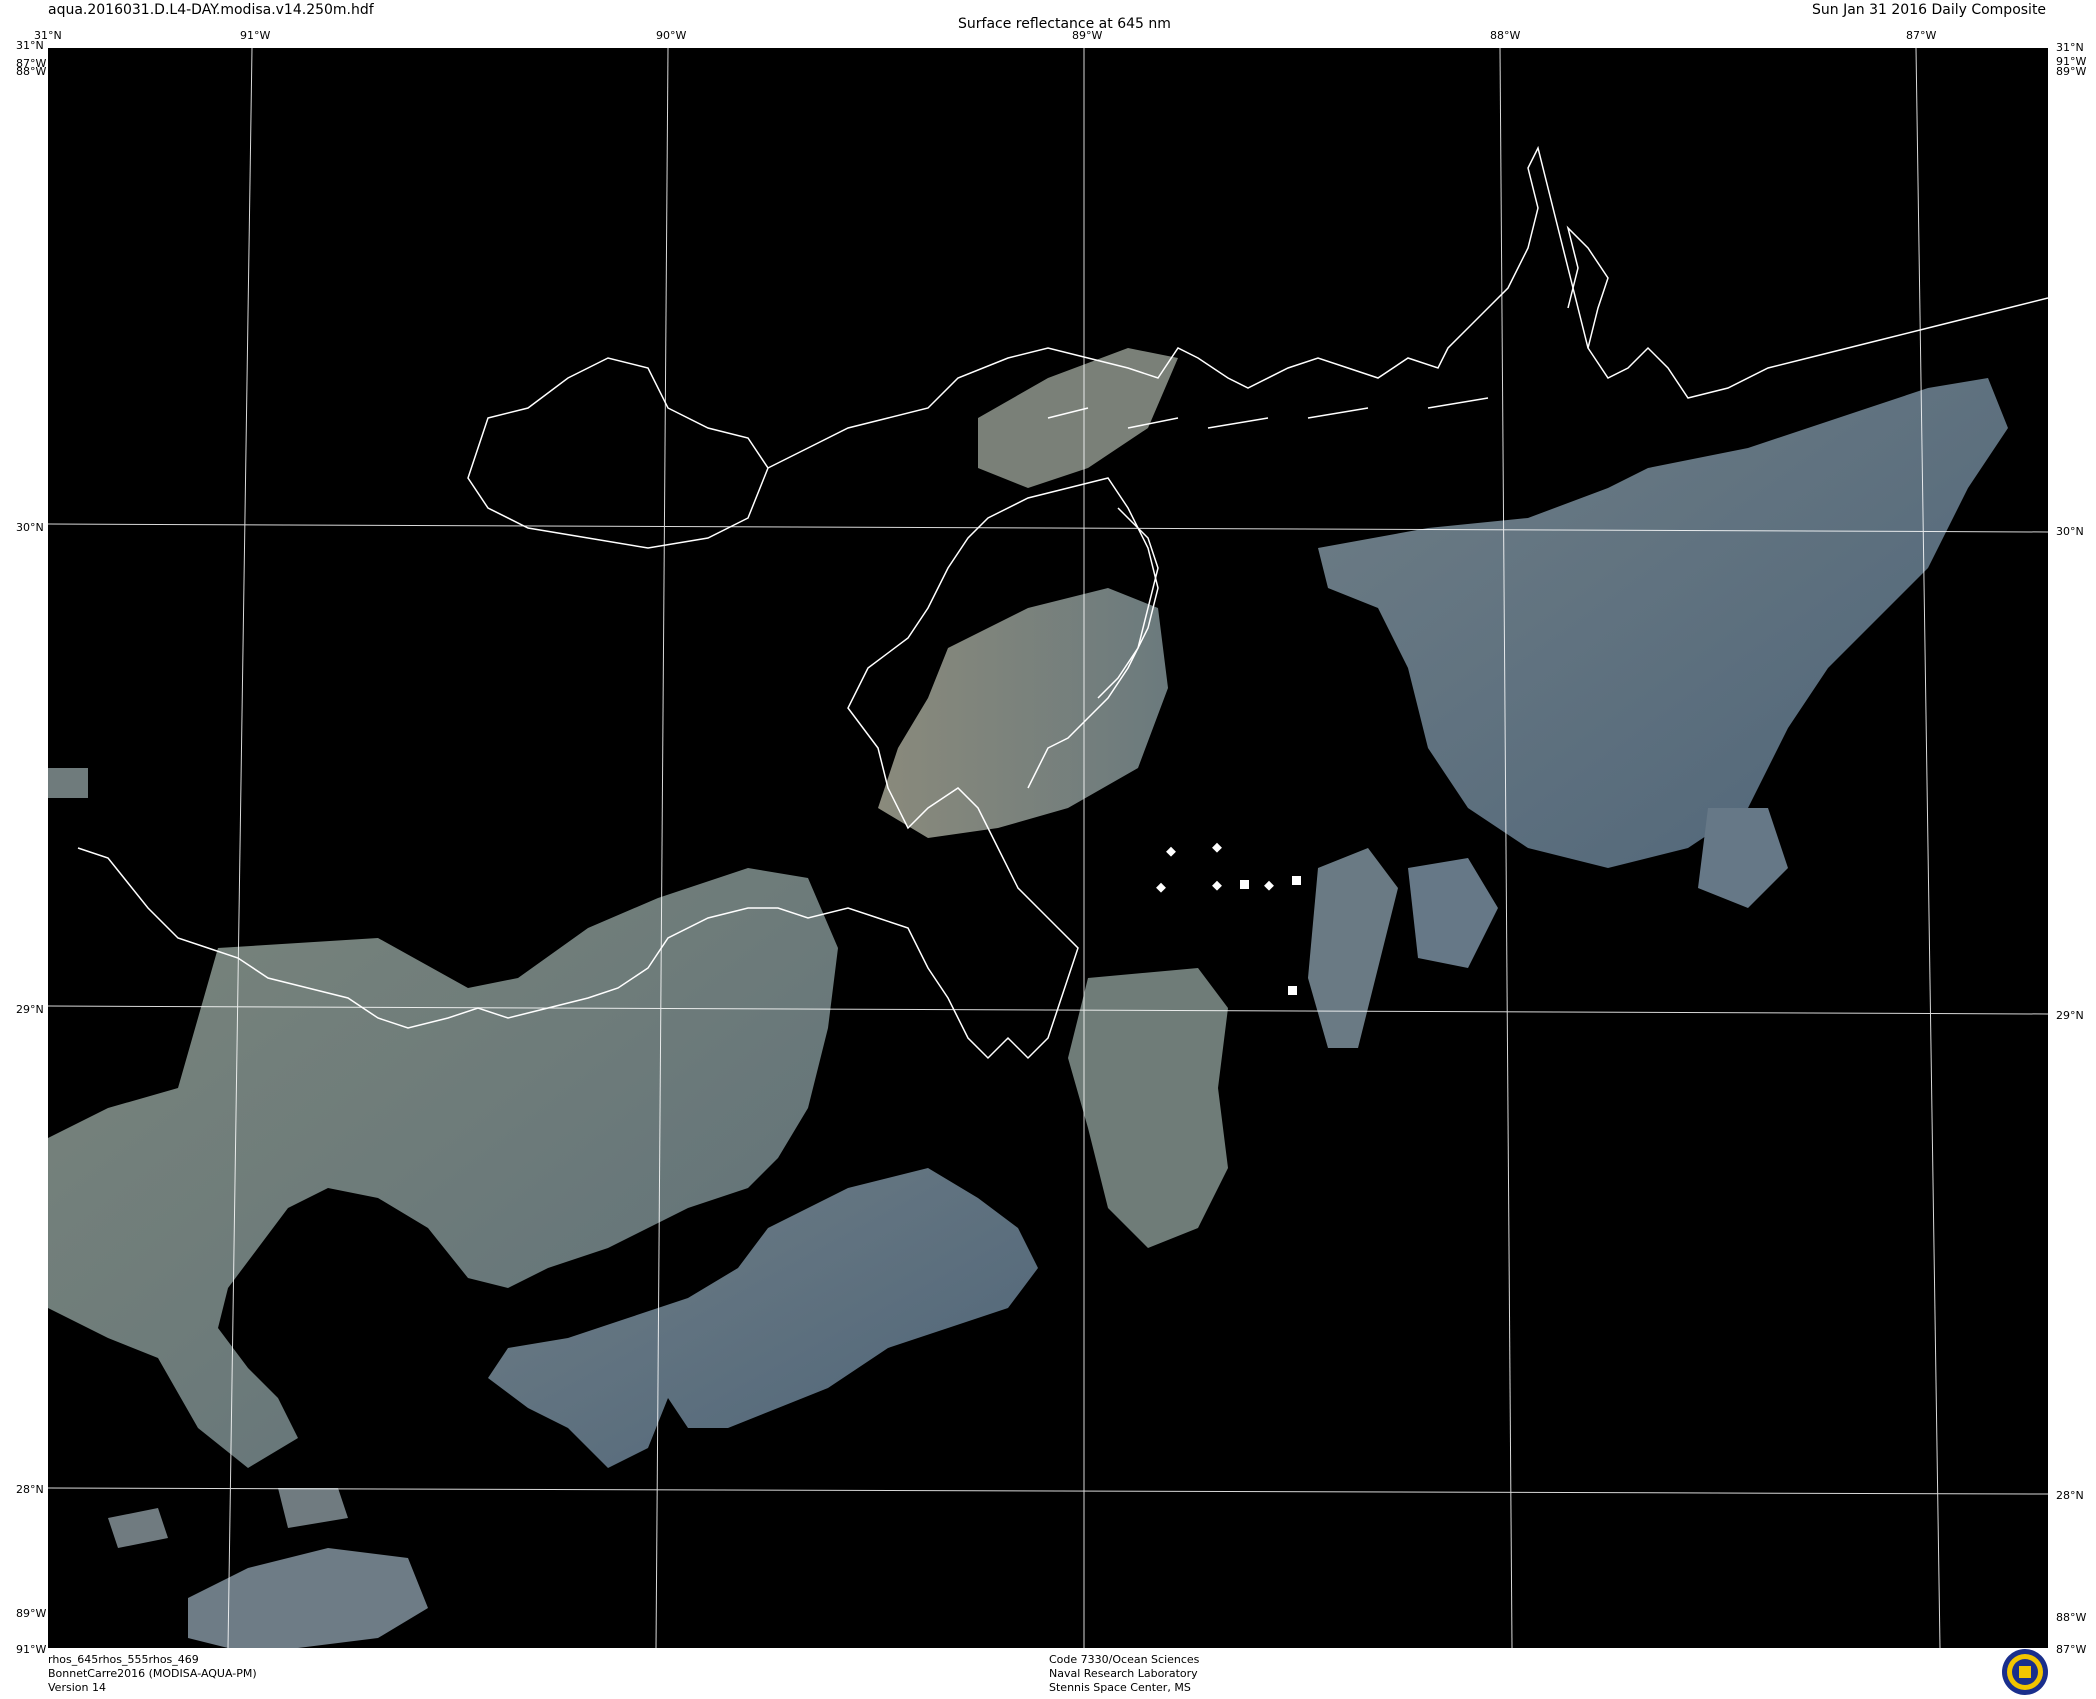  What do you see at coordinates (2025, 1672) in the screenshot?
I see `nrl-seal-icon` at bounding box center [2025, 1672].